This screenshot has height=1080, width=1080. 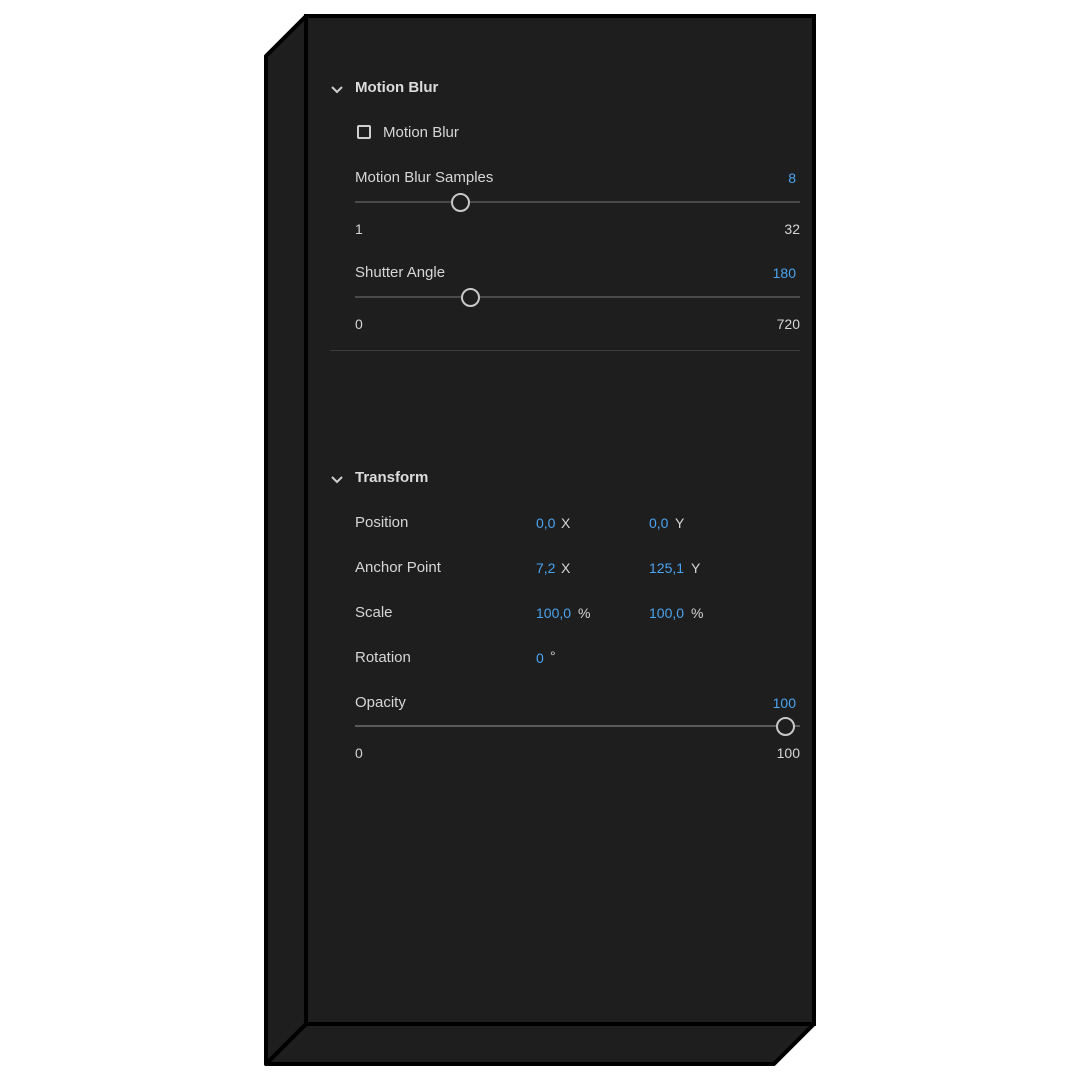 What do you see at coordinates (380, 702) in the screenshot?
I see `opacity-label: Opacity` at bounding box center [380, 702].